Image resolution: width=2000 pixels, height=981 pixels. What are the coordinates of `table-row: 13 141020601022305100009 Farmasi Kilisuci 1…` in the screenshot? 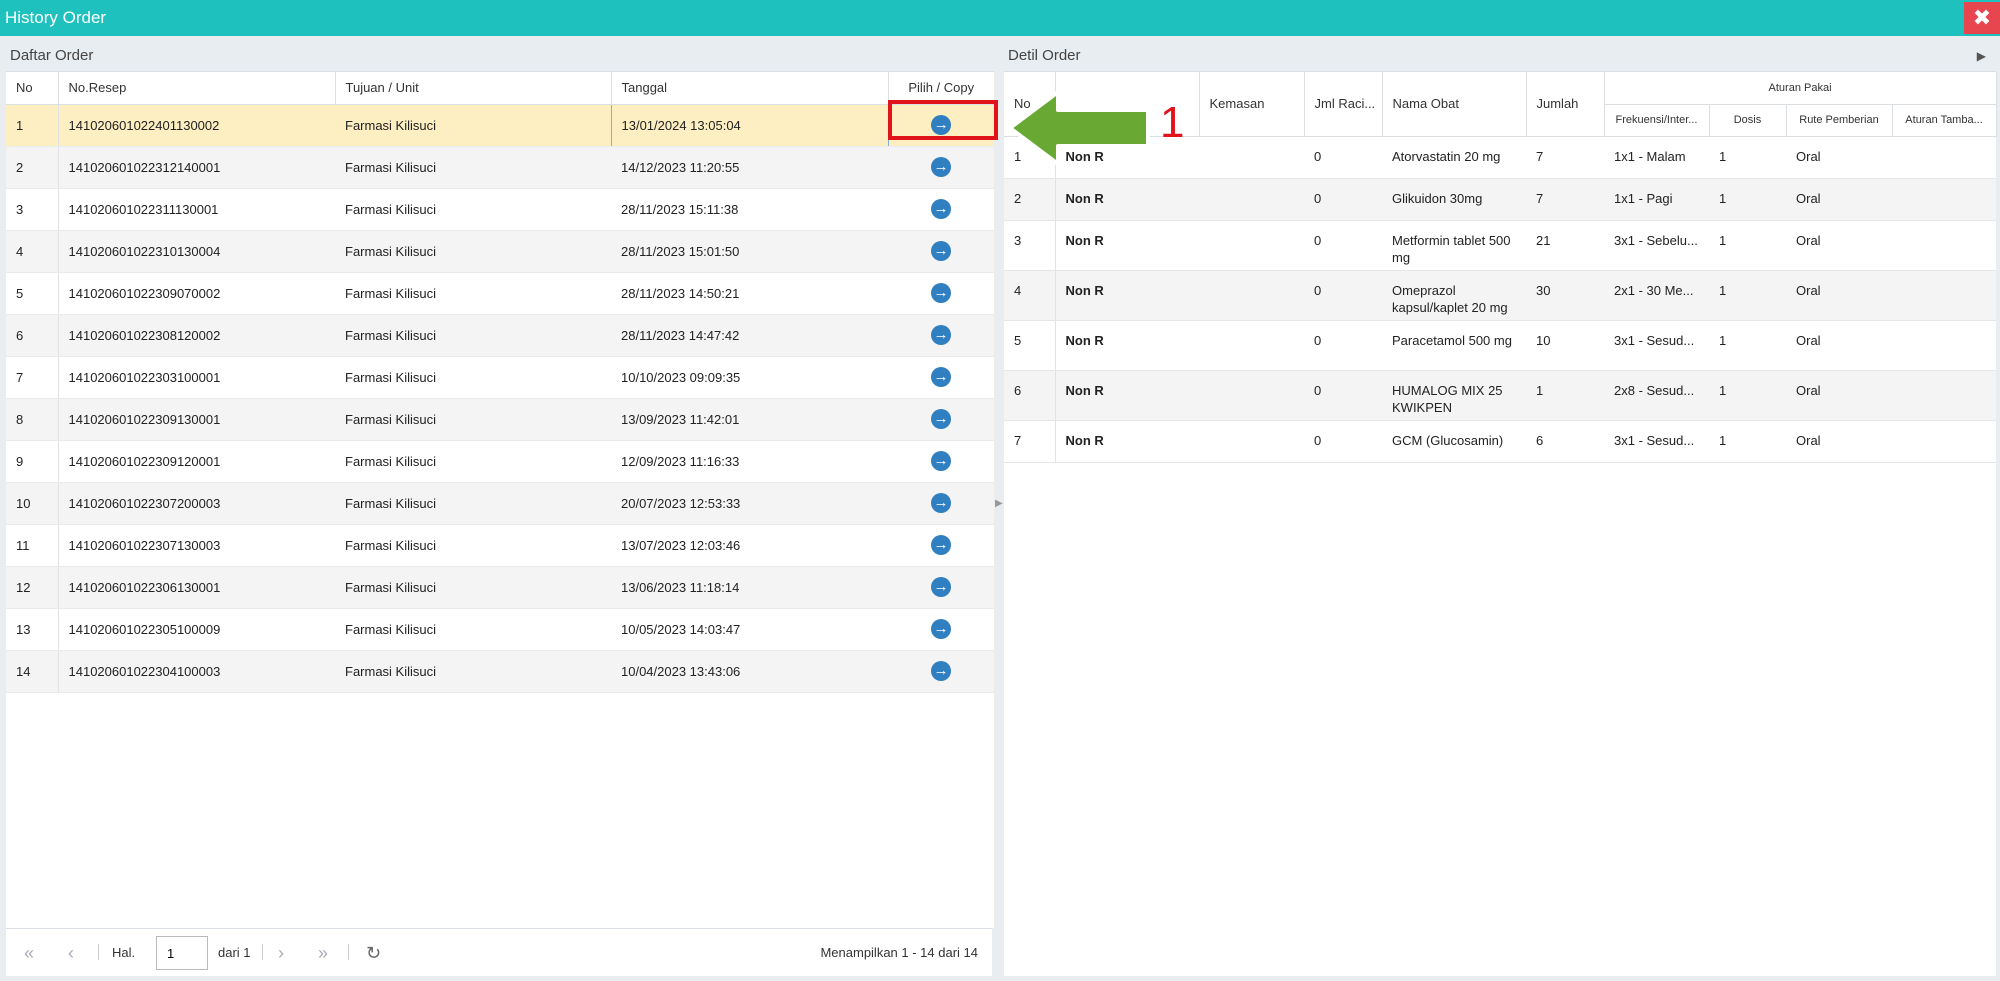 It's located at (500, 629).